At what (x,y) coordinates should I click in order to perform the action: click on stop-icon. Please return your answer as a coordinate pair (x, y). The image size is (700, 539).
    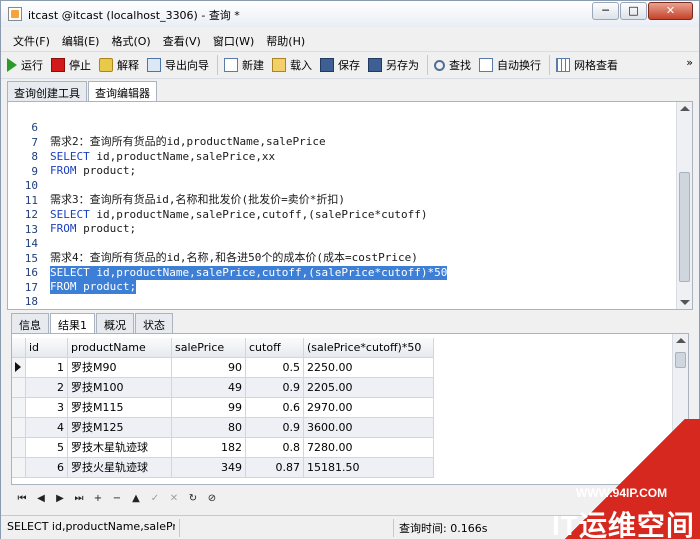
    Looking at the image, I should click on (58, 65).